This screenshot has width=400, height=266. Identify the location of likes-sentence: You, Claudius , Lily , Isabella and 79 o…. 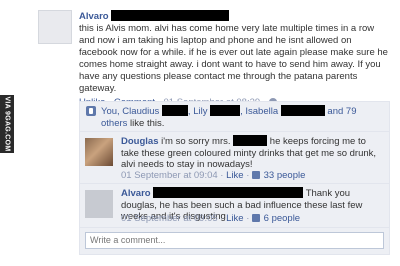
(234, 117).